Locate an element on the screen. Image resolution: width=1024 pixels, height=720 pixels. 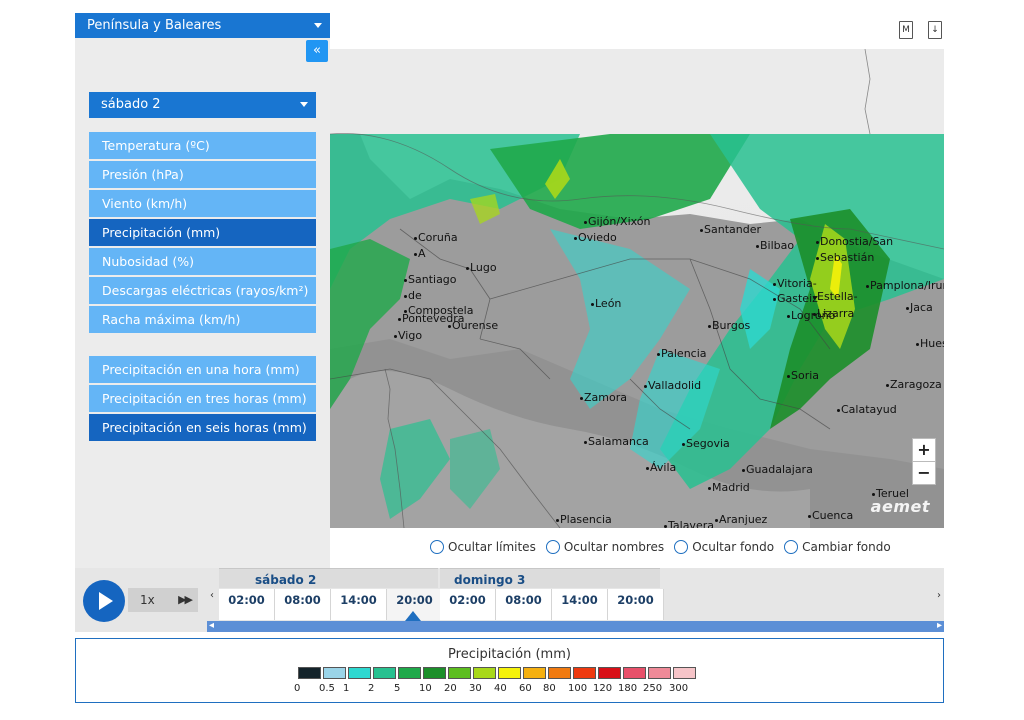
minus-icon: − is located at coordinates (924, 472).